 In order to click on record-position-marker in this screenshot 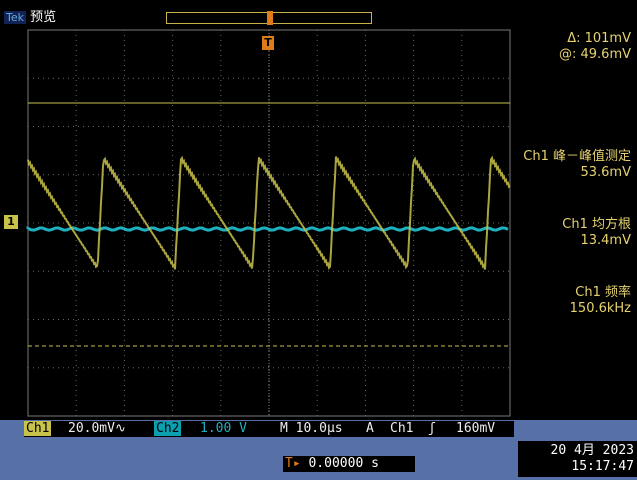, I will do `click(270, 18)`.